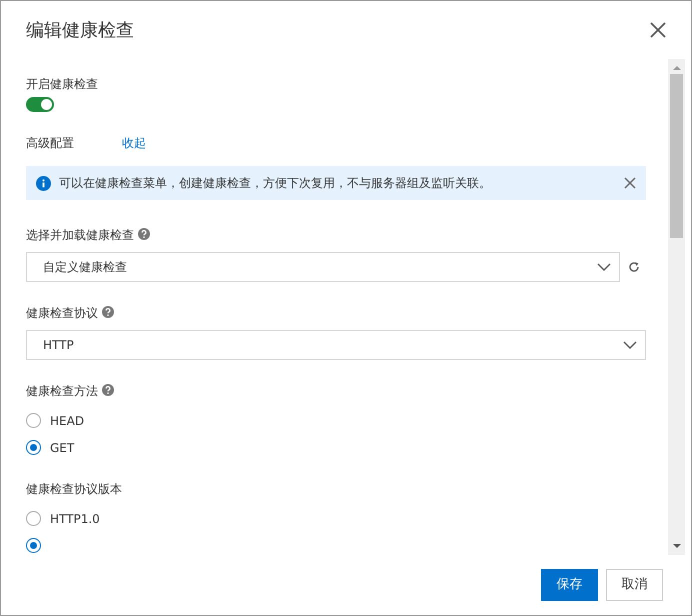  I want to click on select-field: 自定义健康检查, so click(323, 267).